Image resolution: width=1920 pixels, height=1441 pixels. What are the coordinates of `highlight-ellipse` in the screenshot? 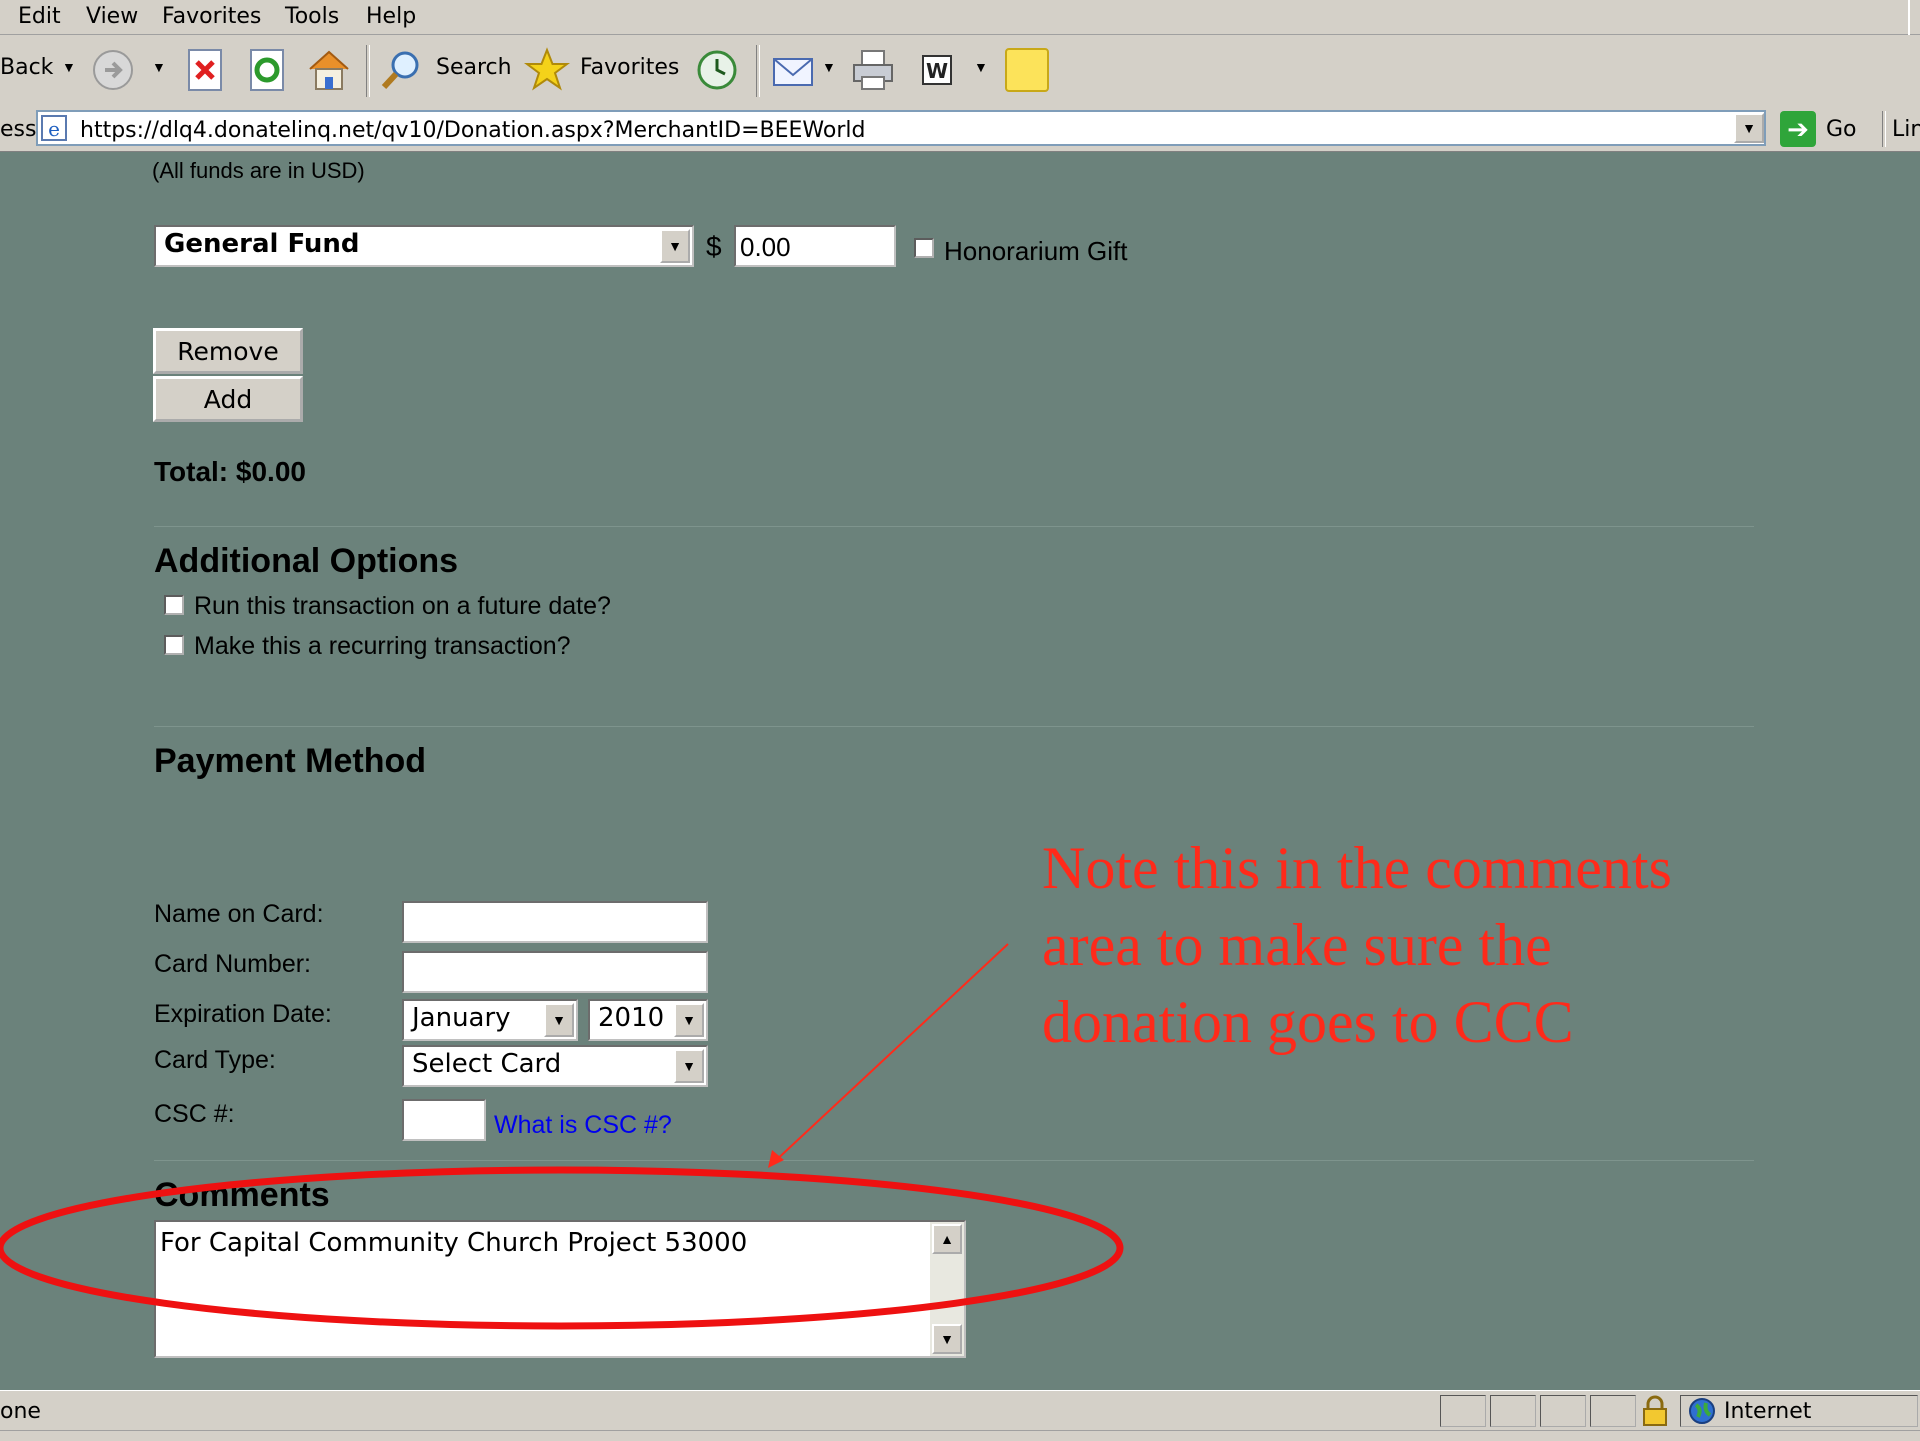 It's located at (562, 1248).